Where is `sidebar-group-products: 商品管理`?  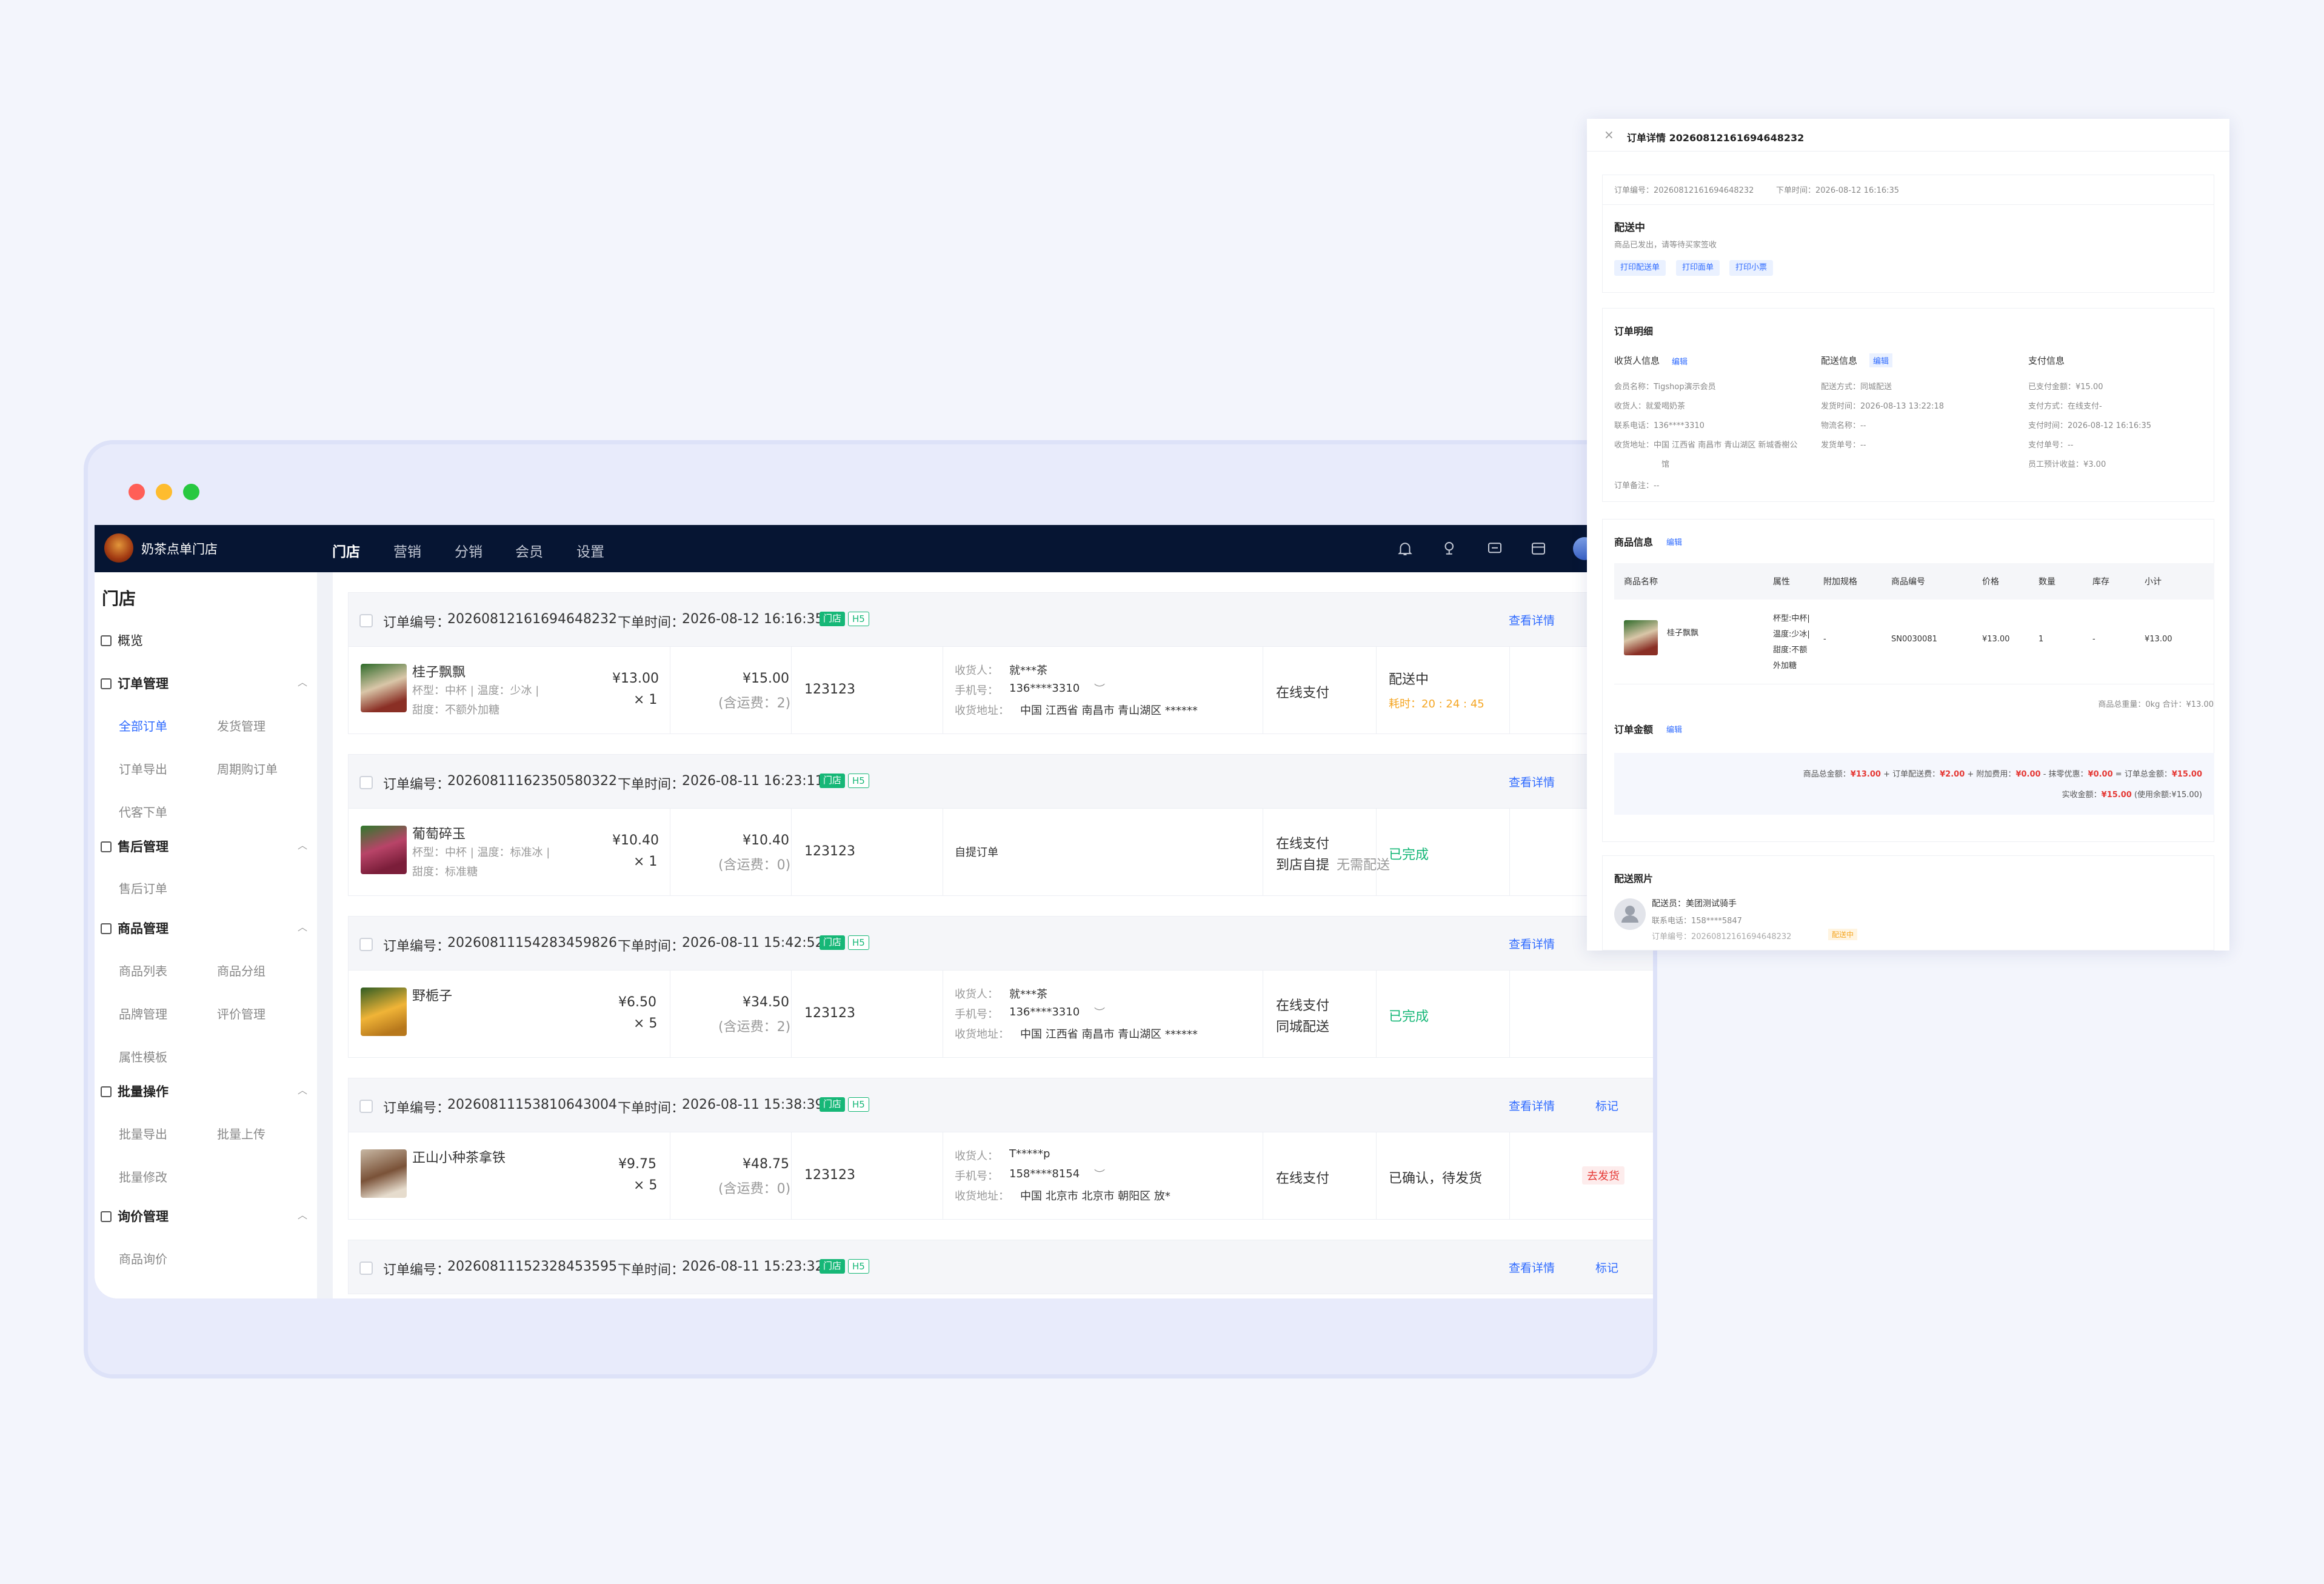 sidebar-group-products: 商品管理 is located at coordinates (135, 928).